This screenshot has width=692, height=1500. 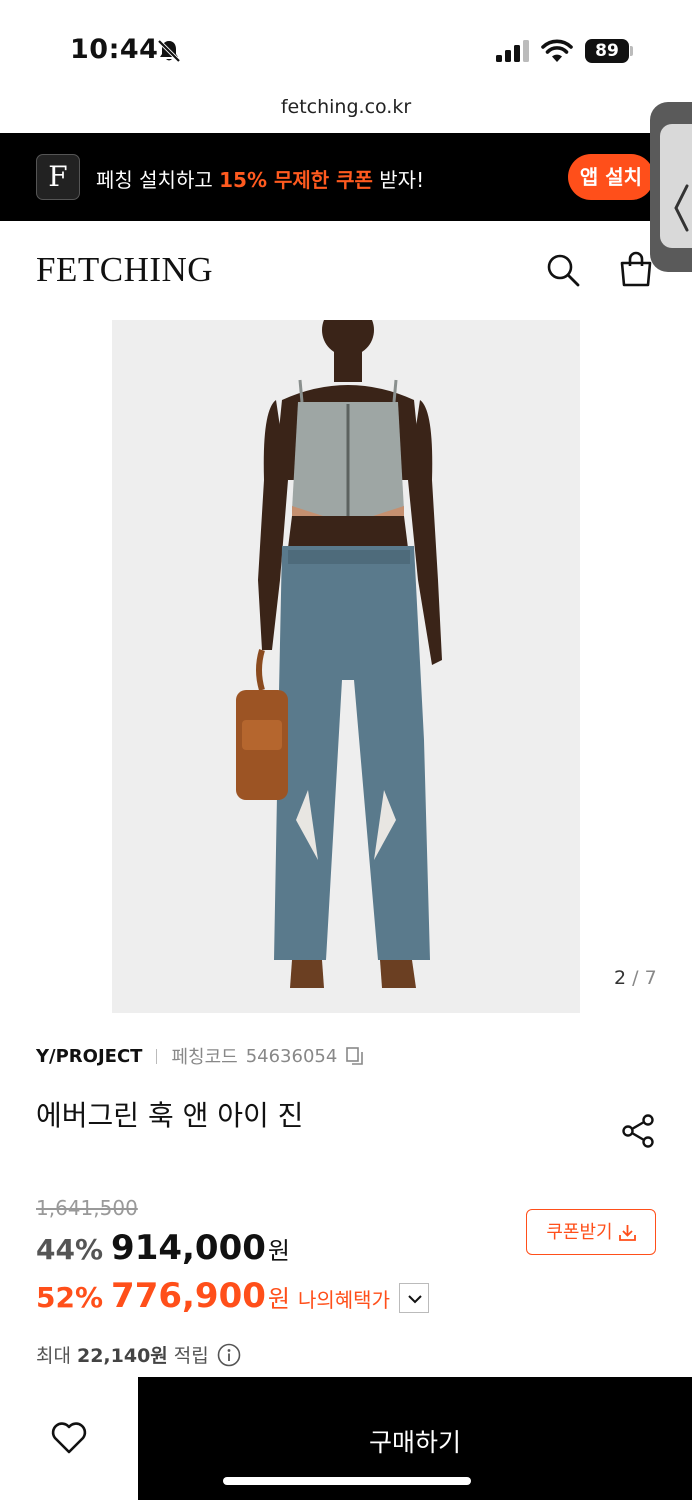 I want to click on fetching-code-label: 페칭코드, so click(x=204, y=1057).